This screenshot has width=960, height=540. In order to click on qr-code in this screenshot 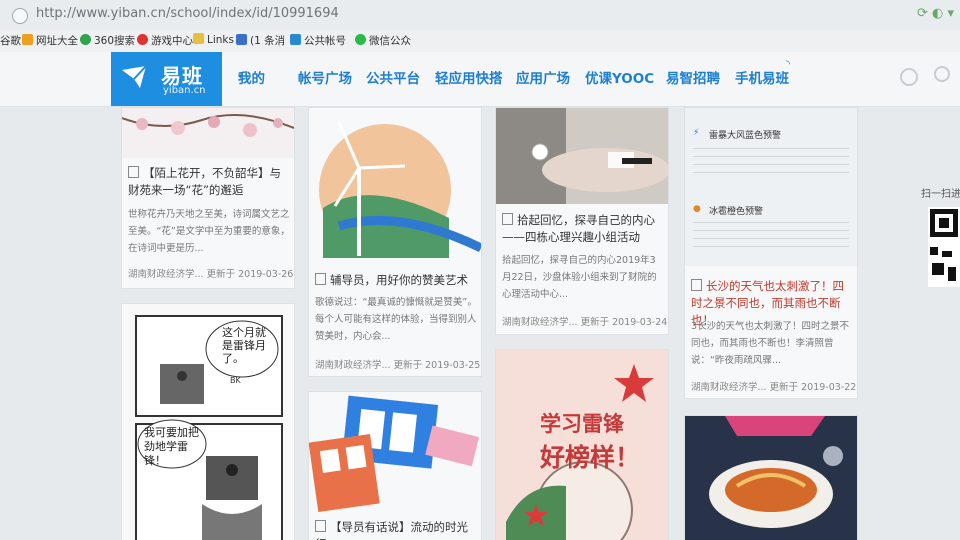, I will do `click(944, 247)`.